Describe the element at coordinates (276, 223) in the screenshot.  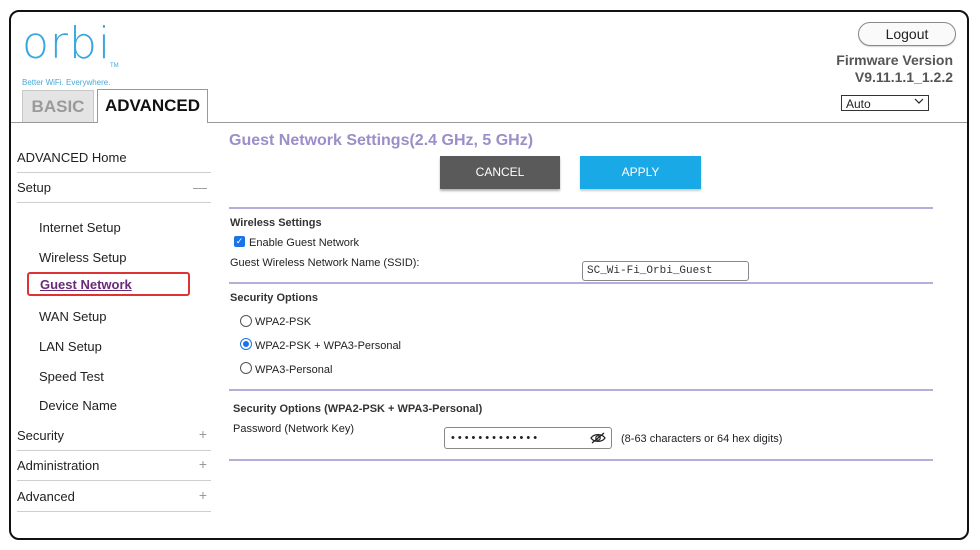
I see `wireless-settings-heading: Wireless Settings` at that location.